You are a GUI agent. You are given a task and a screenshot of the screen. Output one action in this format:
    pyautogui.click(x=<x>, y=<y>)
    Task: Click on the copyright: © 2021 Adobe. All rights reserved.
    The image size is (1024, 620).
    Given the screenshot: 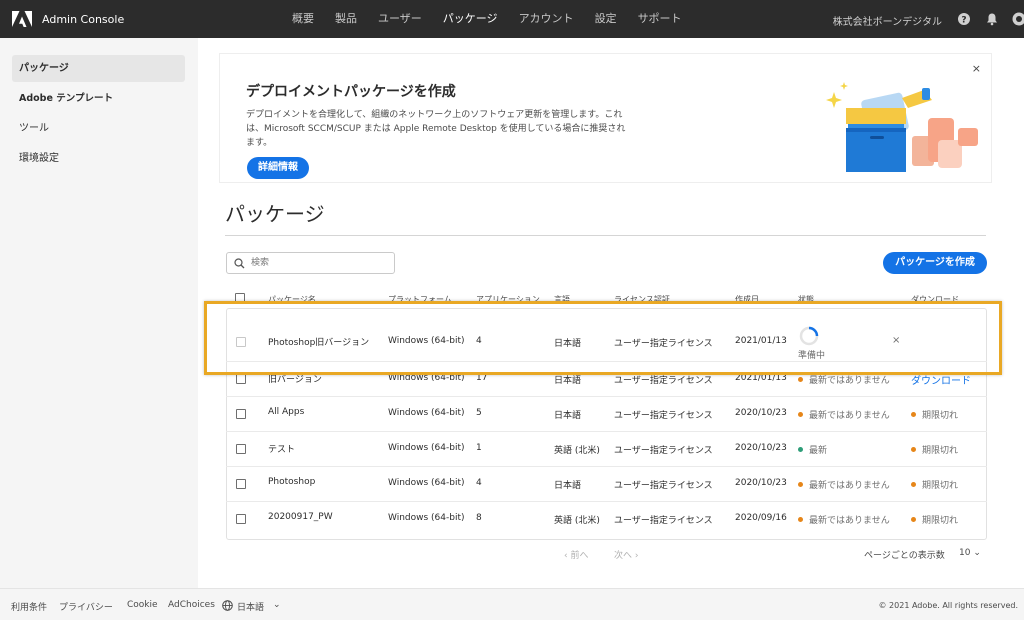 What is the action you would take?
    pyautogui.click(x=948, y=605)
    